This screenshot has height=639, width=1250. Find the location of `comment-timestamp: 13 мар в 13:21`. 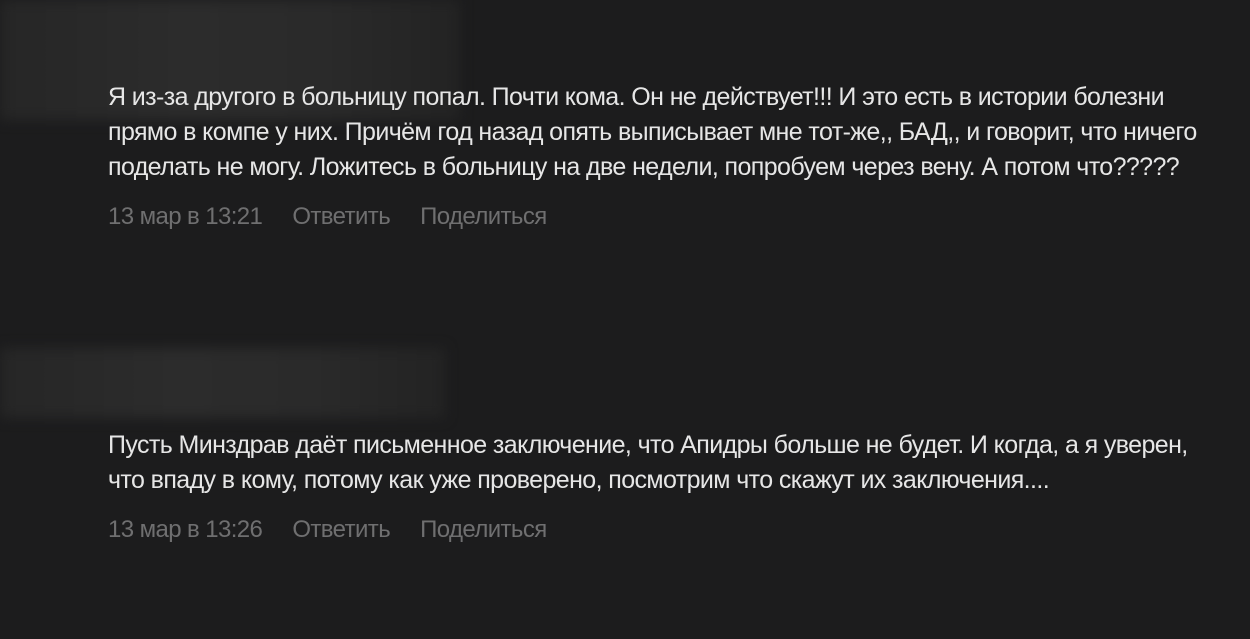

comment-timestamp: 13 мар в 13:21 is located at coordinates (185, 217).